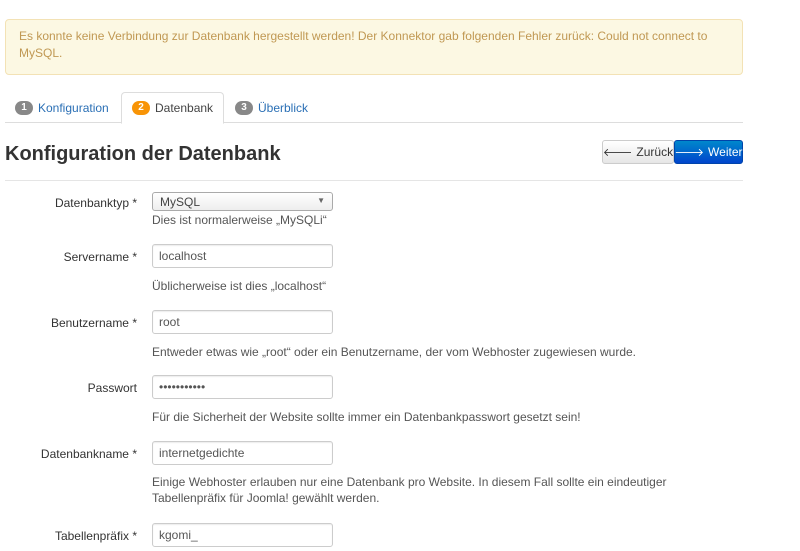  What do you see at coordinates (143, 154) in the screenshot?
I see `page-title: Konfiguration der Datenbank` at bounding box center [143, 154].